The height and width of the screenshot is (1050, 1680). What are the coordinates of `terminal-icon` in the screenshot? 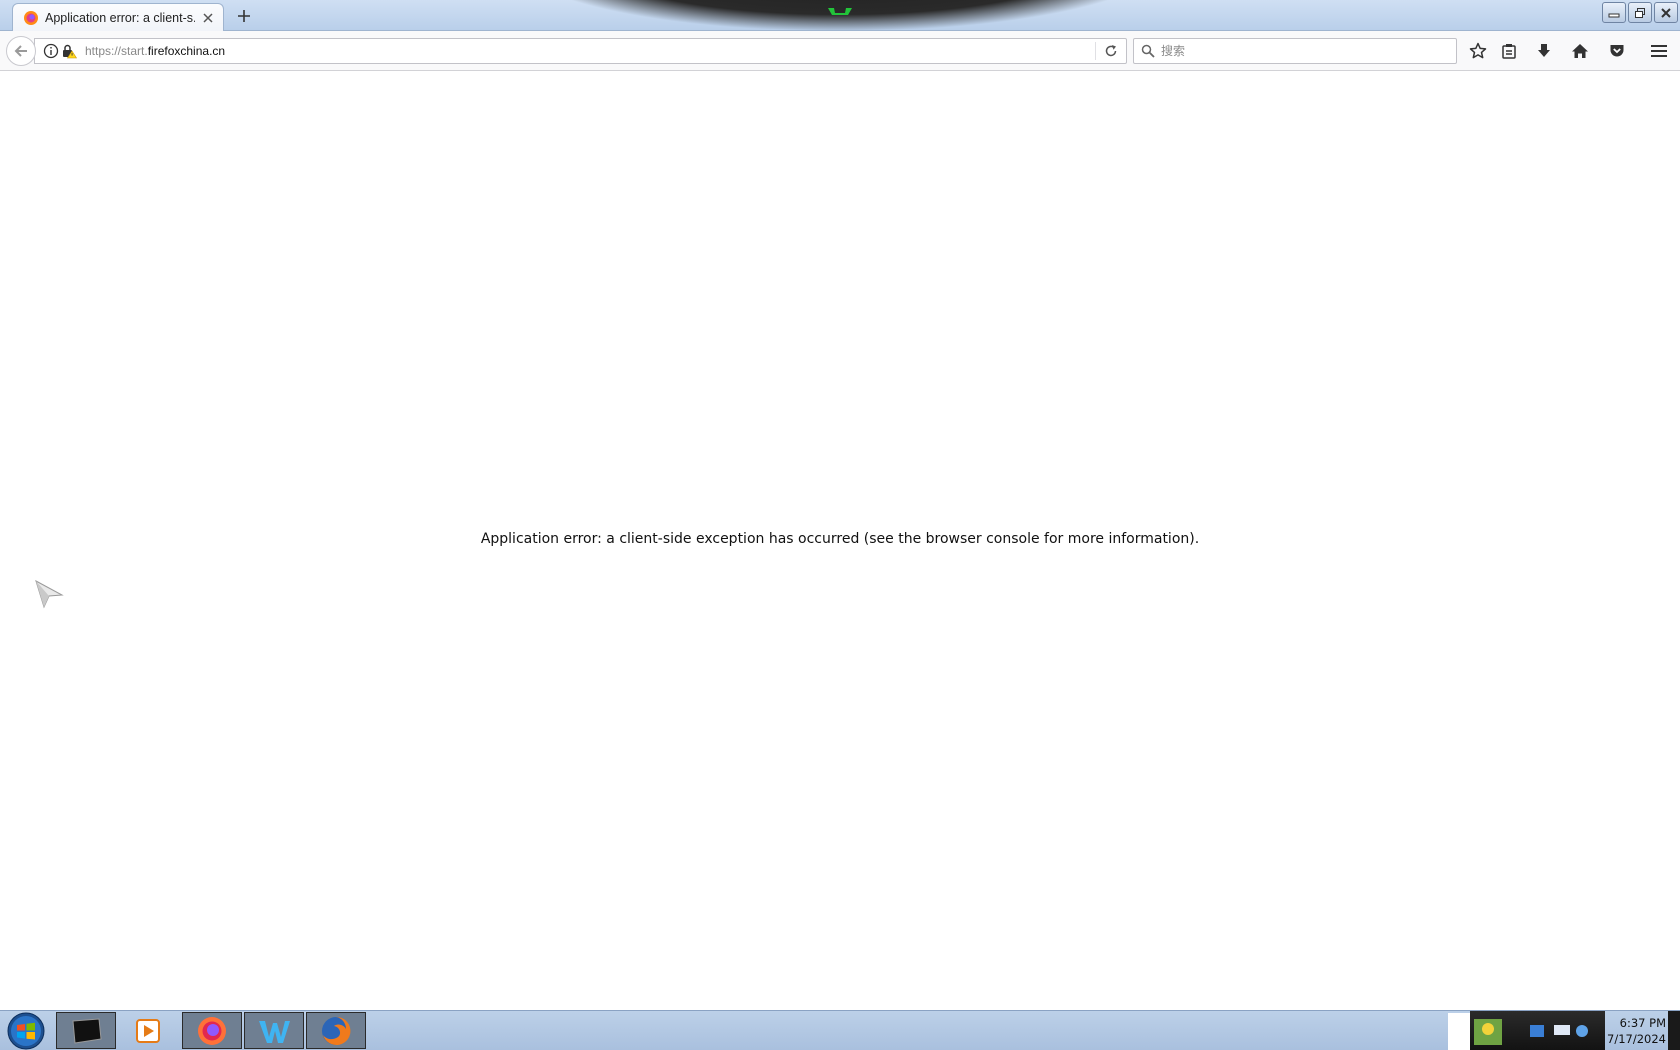 It's located at (87, 1030).